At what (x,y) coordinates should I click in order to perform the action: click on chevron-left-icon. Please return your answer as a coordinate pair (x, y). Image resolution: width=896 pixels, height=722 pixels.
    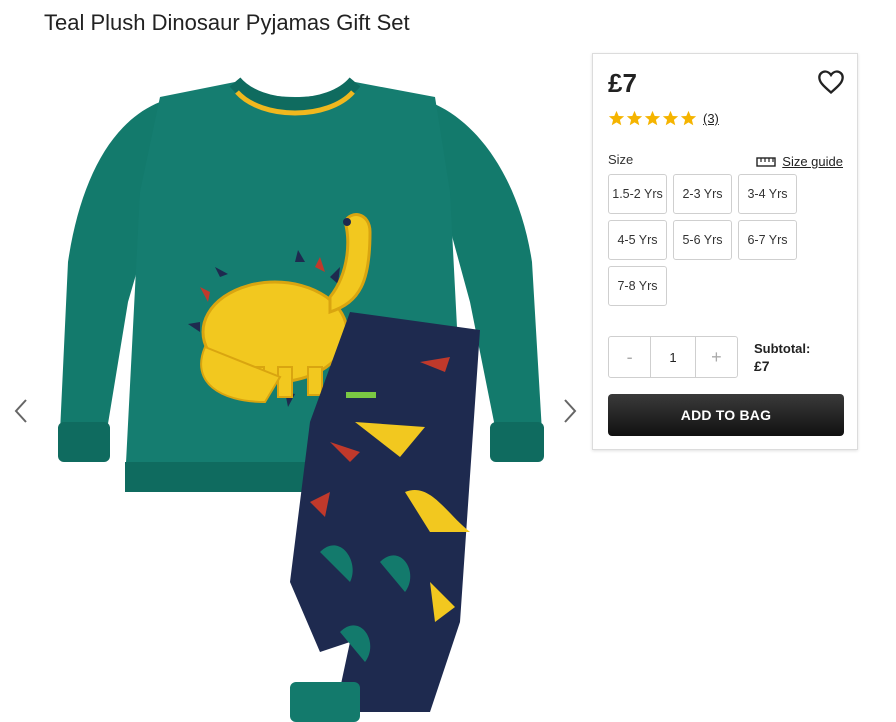
    Looking at the image, I should click on (21, 411).